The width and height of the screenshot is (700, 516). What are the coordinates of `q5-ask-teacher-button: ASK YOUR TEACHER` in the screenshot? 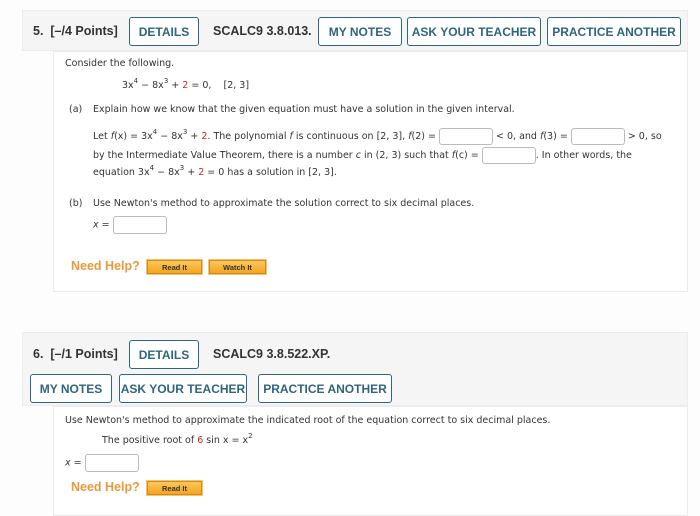 It's located at (474, 31).